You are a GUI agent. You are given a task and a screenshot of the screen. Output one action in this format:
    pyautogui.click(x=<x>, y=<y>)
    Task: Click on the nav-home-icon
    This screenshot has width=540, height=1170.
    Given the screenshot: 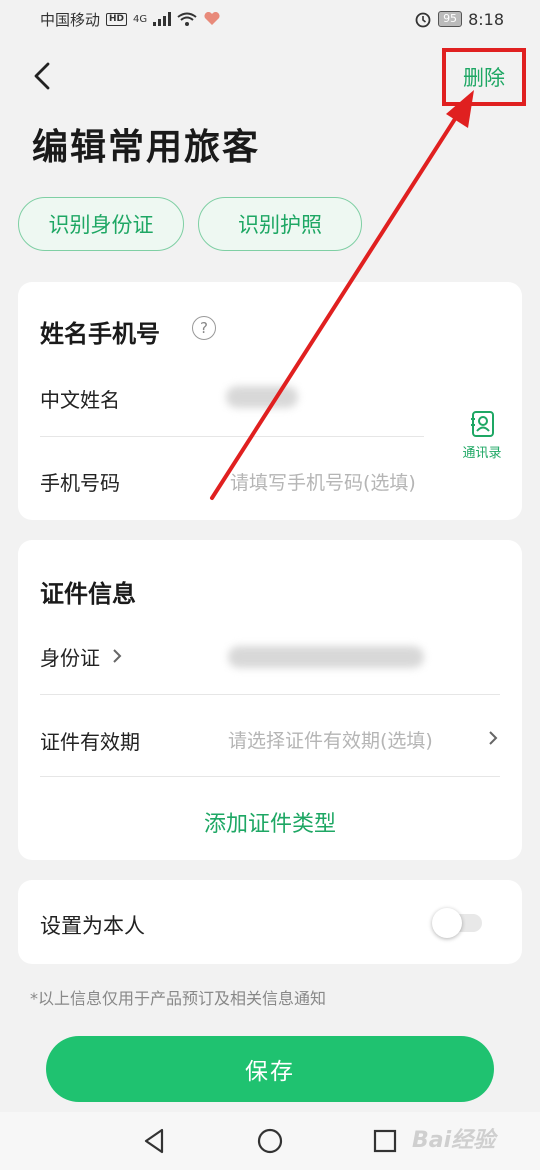 What is the action you would take?
    pyautogui.click(x=270, y=1141)
    